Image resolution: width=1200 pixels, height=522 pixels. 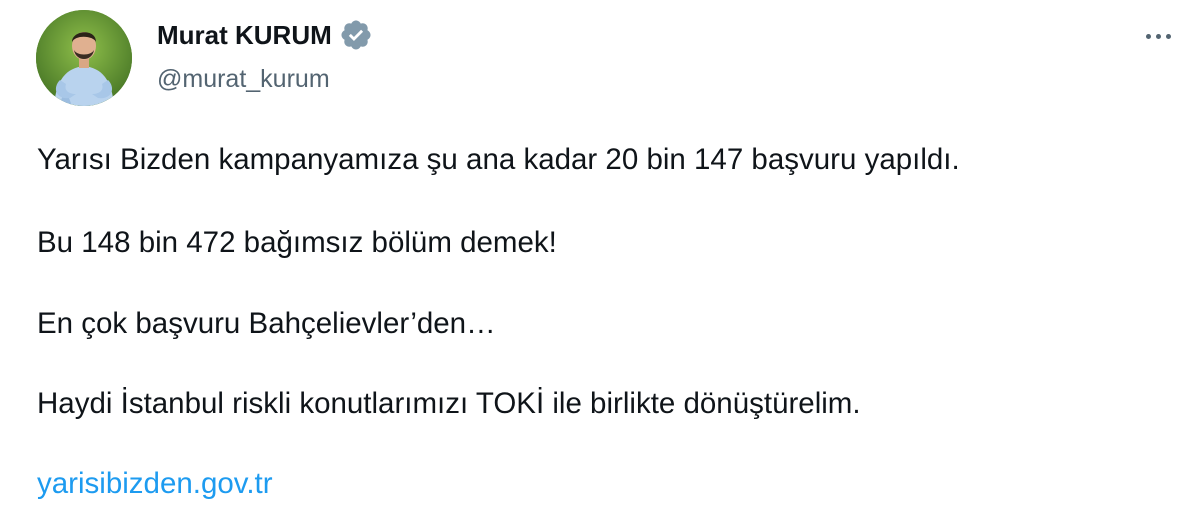 I want to click on avatar, so click(x=84, y=58).